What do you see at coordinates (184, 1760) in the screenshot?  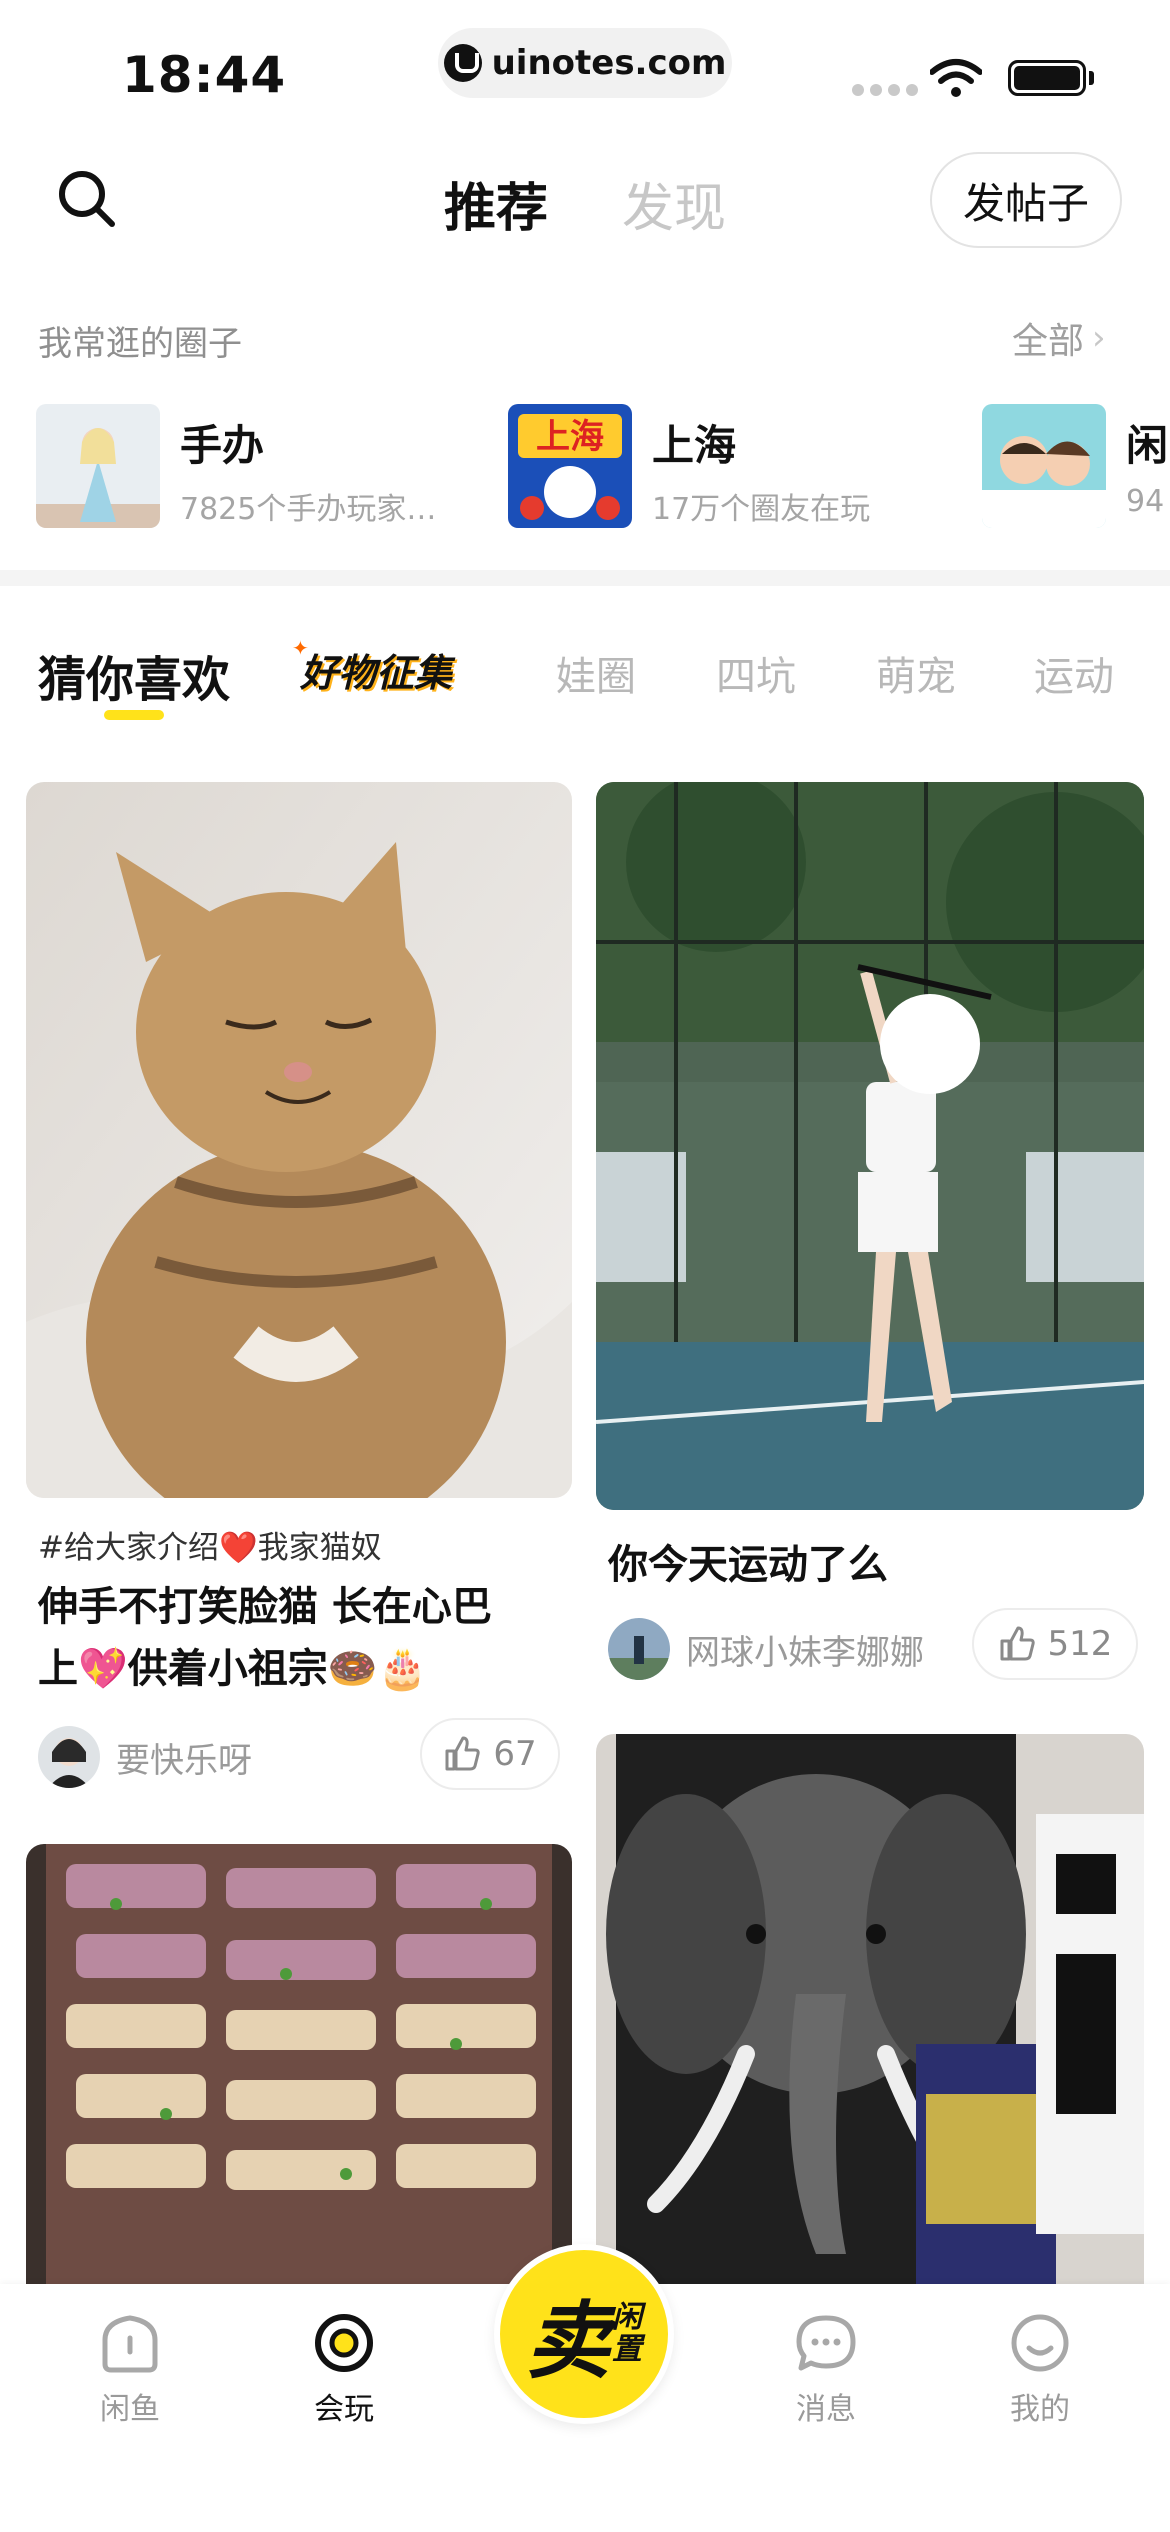 I see `author-name: 要快乐呀` at bounding box center [184, 1760].